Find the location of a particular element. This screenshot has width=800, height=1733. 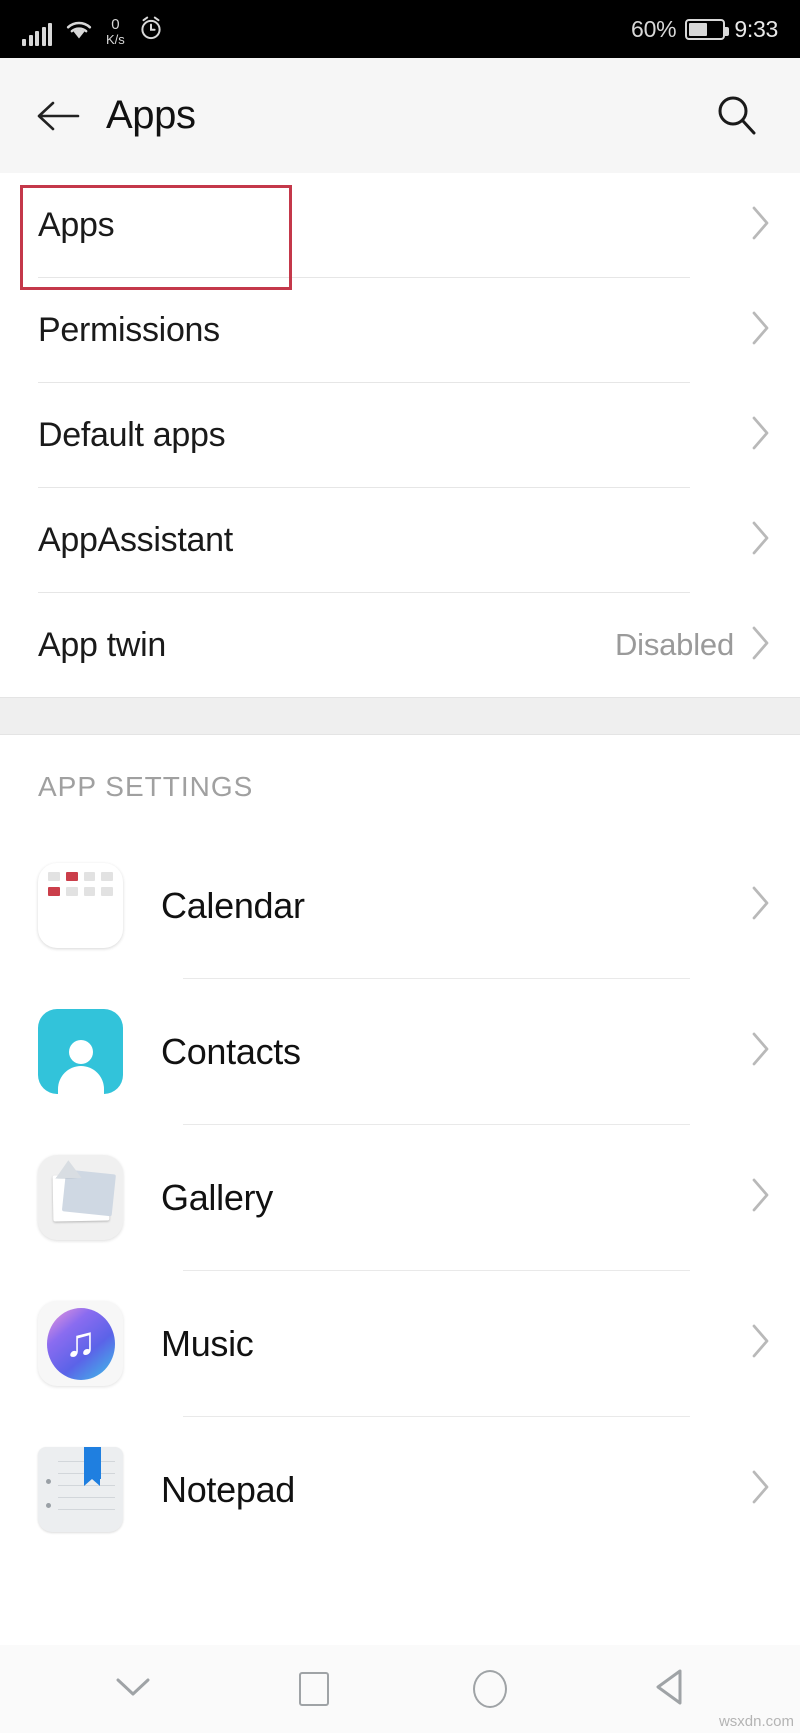

settings-row-apps: Apps is located at coordinates (400, 225).